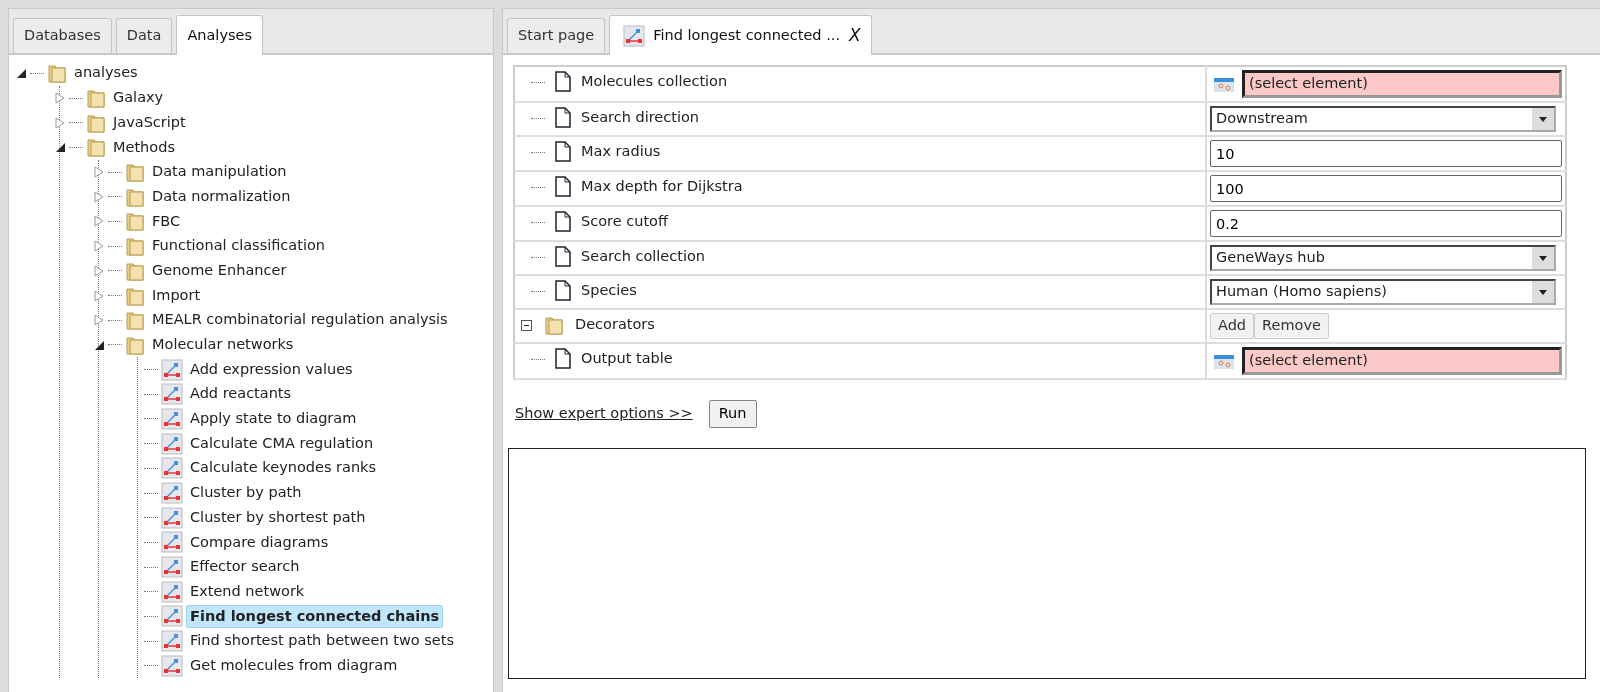  What do you see at coordinates (322, 641) in the screenshot?
I see `tree-item: Find shortest path between two sets` at bounding box center [322, 641].